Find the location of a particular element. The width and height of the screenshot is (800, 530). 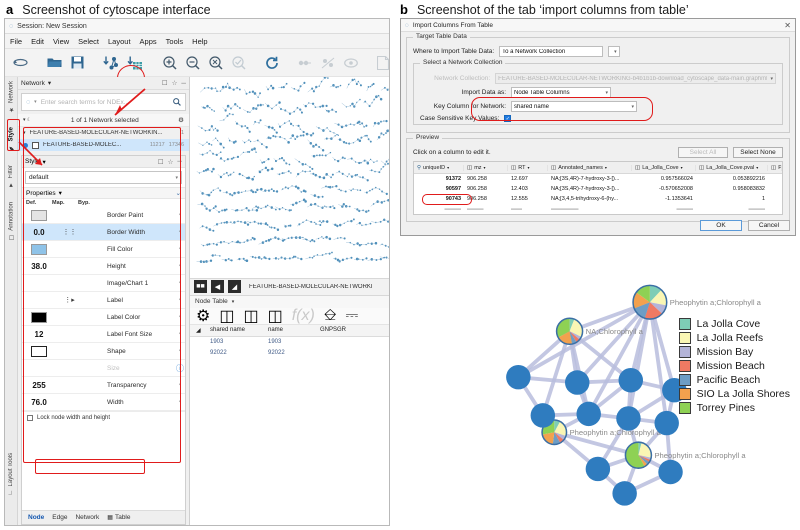

select-none-button: Select None is located at coordinates (758, 152).